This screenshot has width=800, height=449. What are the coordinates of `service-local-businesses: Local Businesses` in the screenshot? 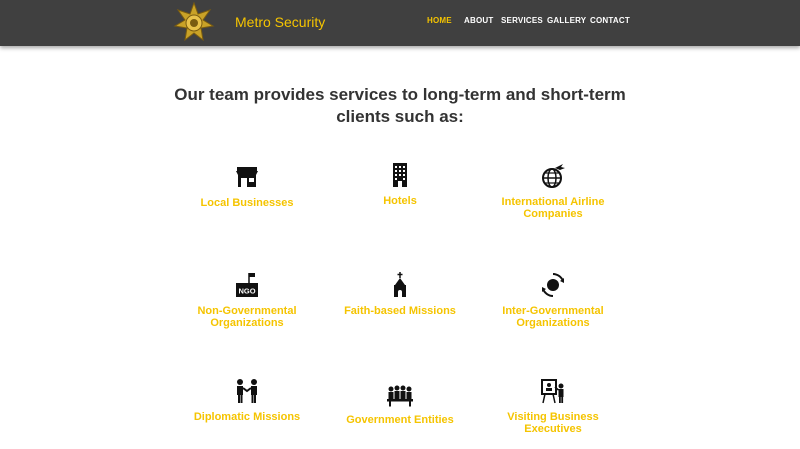 It's located at (247, 186).